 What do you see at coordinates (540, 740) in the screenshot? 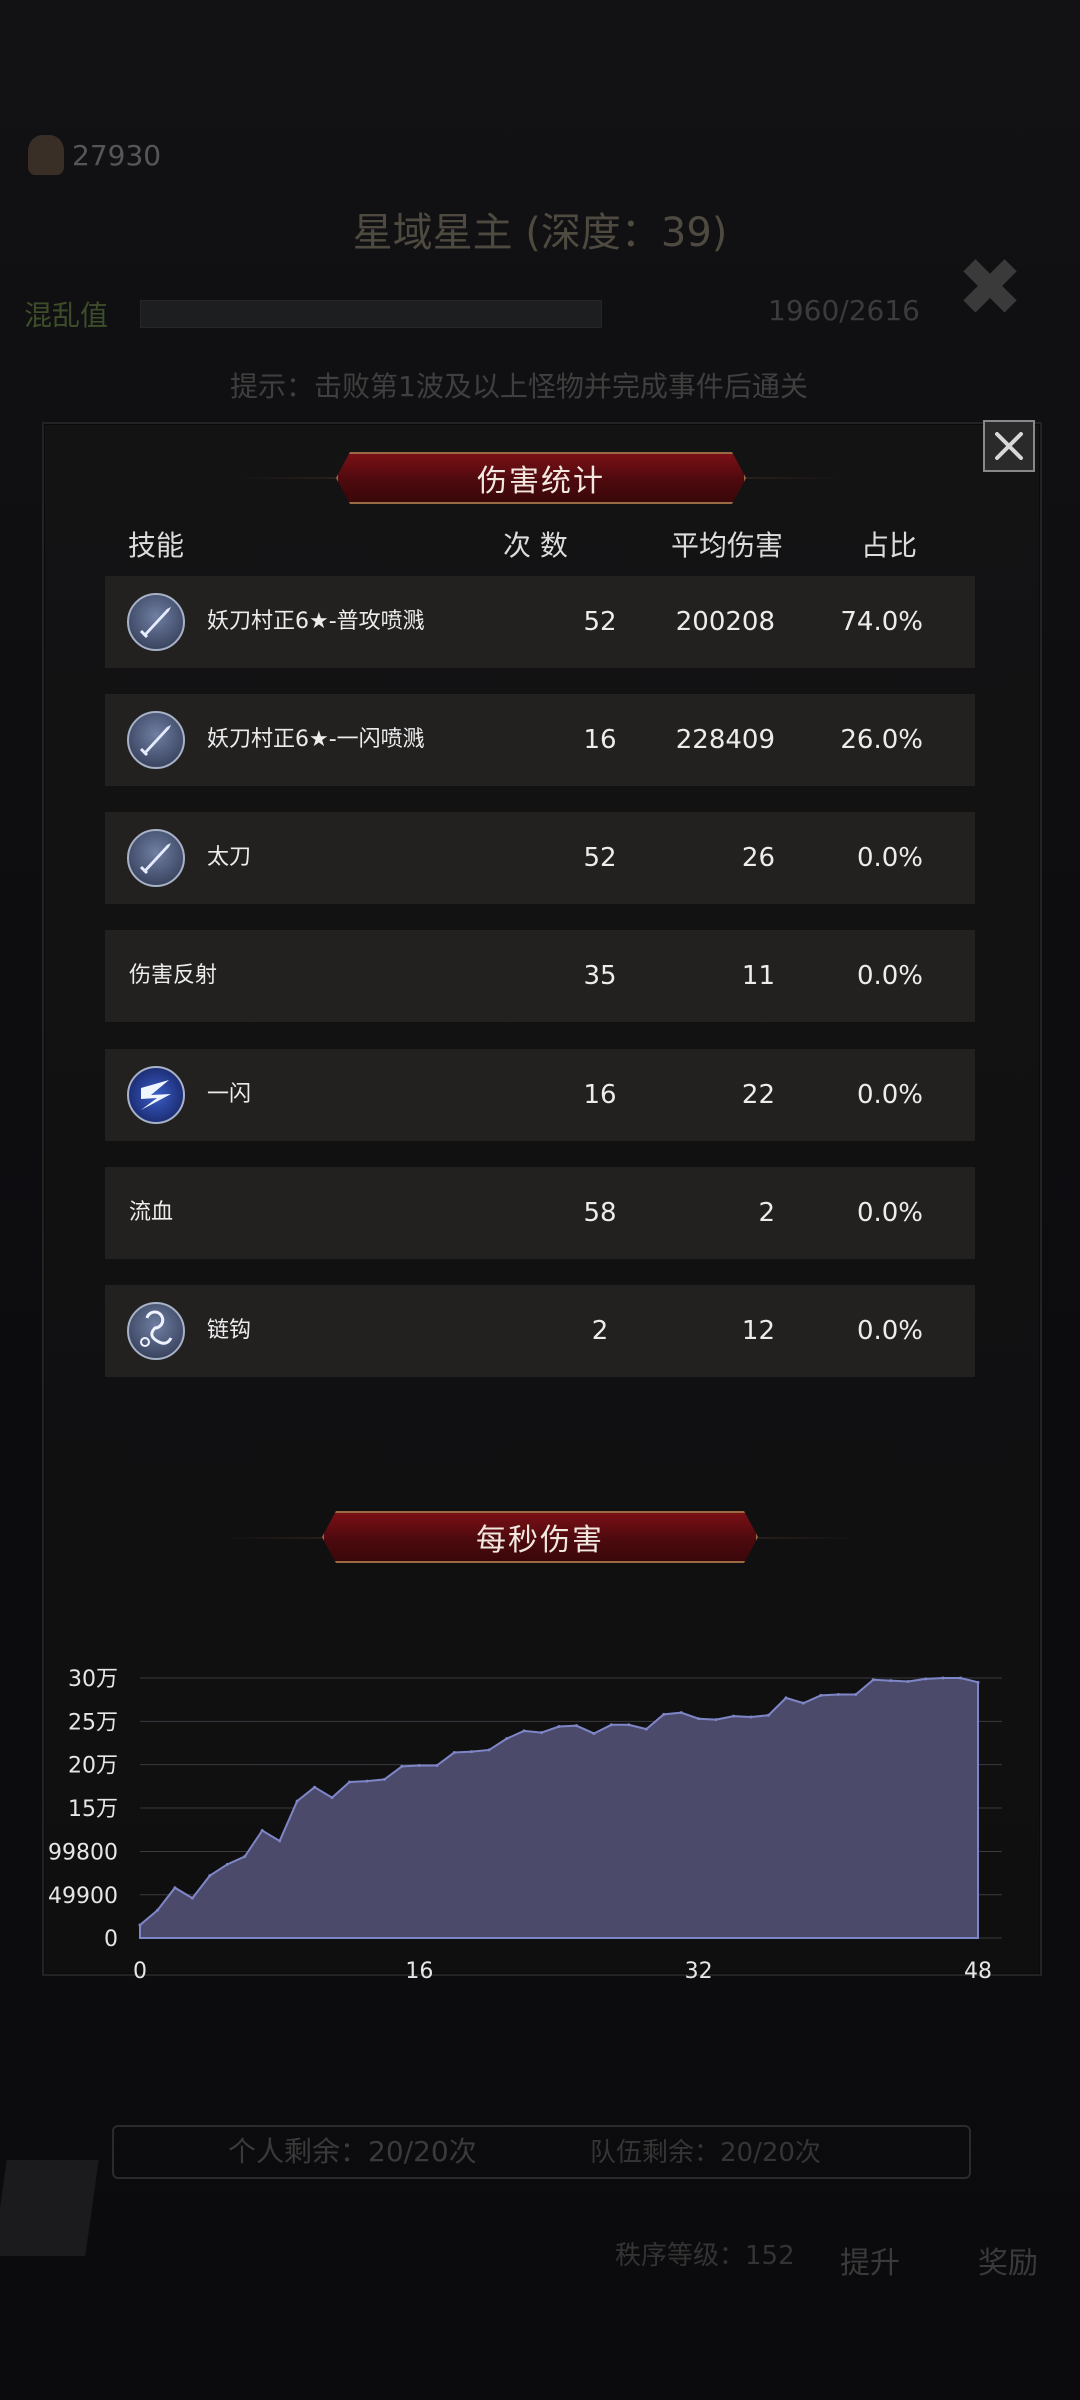
I see `table-row: 妖刀村正6★-一闪喷溅 16 228409 26.0%` at bounding box center [540, 740].